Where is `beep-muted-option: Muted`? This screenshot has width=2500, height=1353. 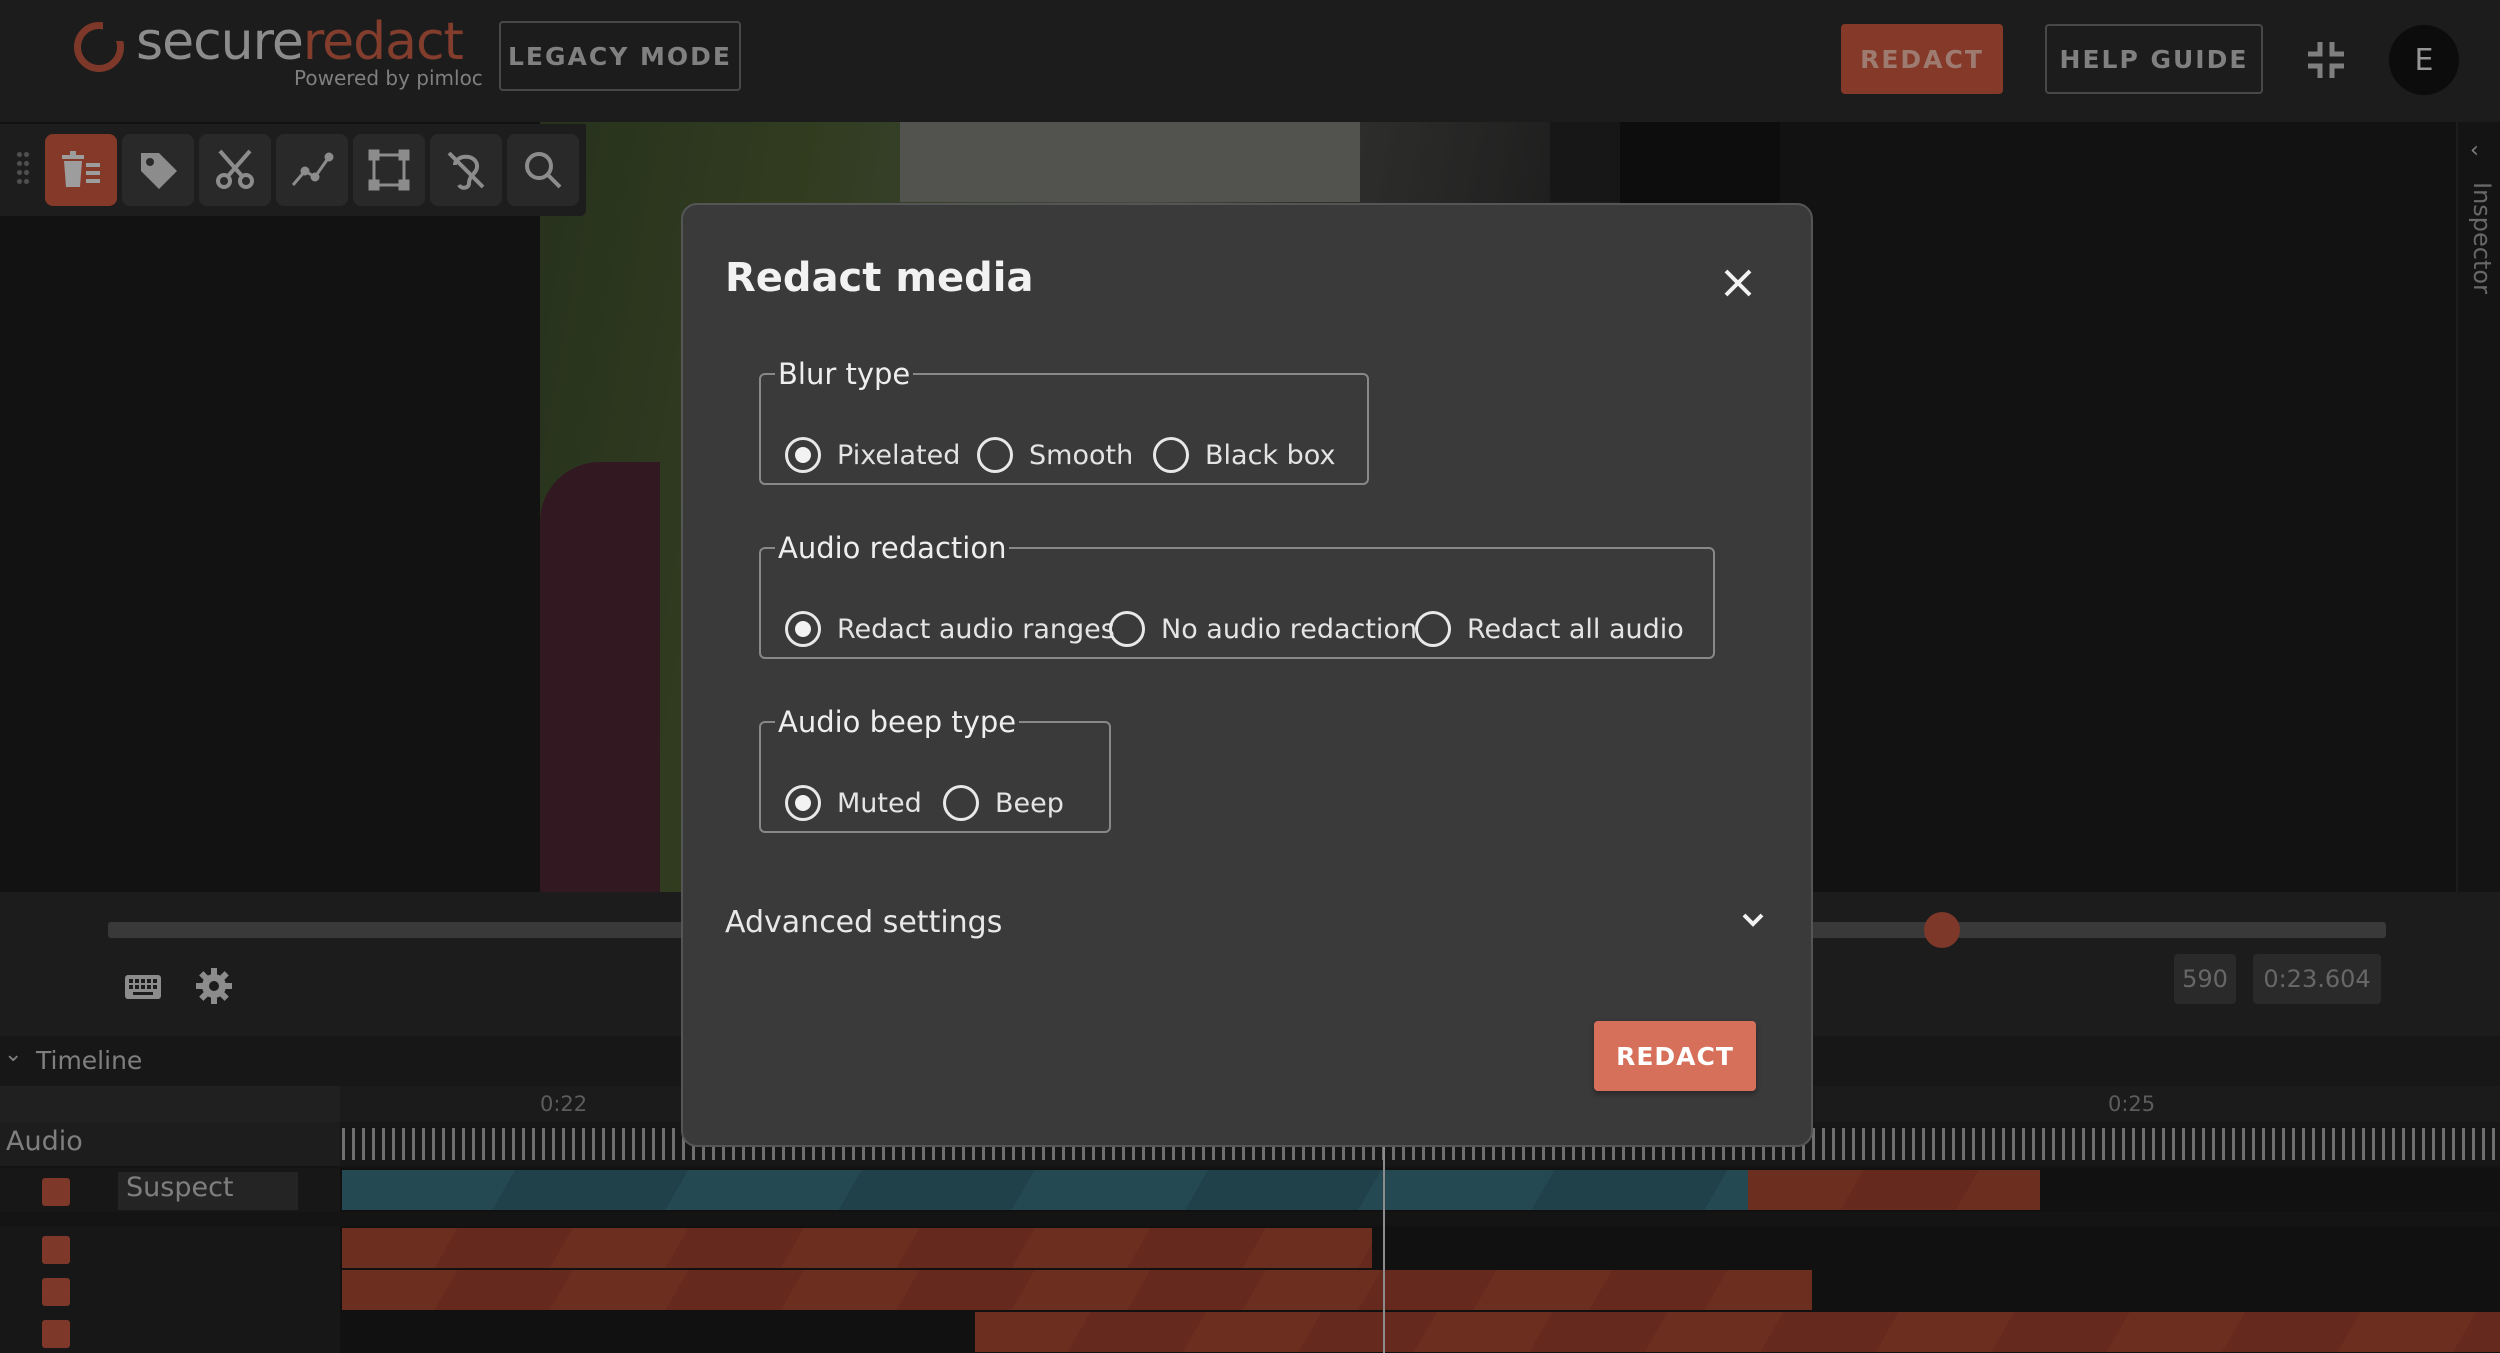 beep-muted-option: Muted is located at coordinates (853, 803).